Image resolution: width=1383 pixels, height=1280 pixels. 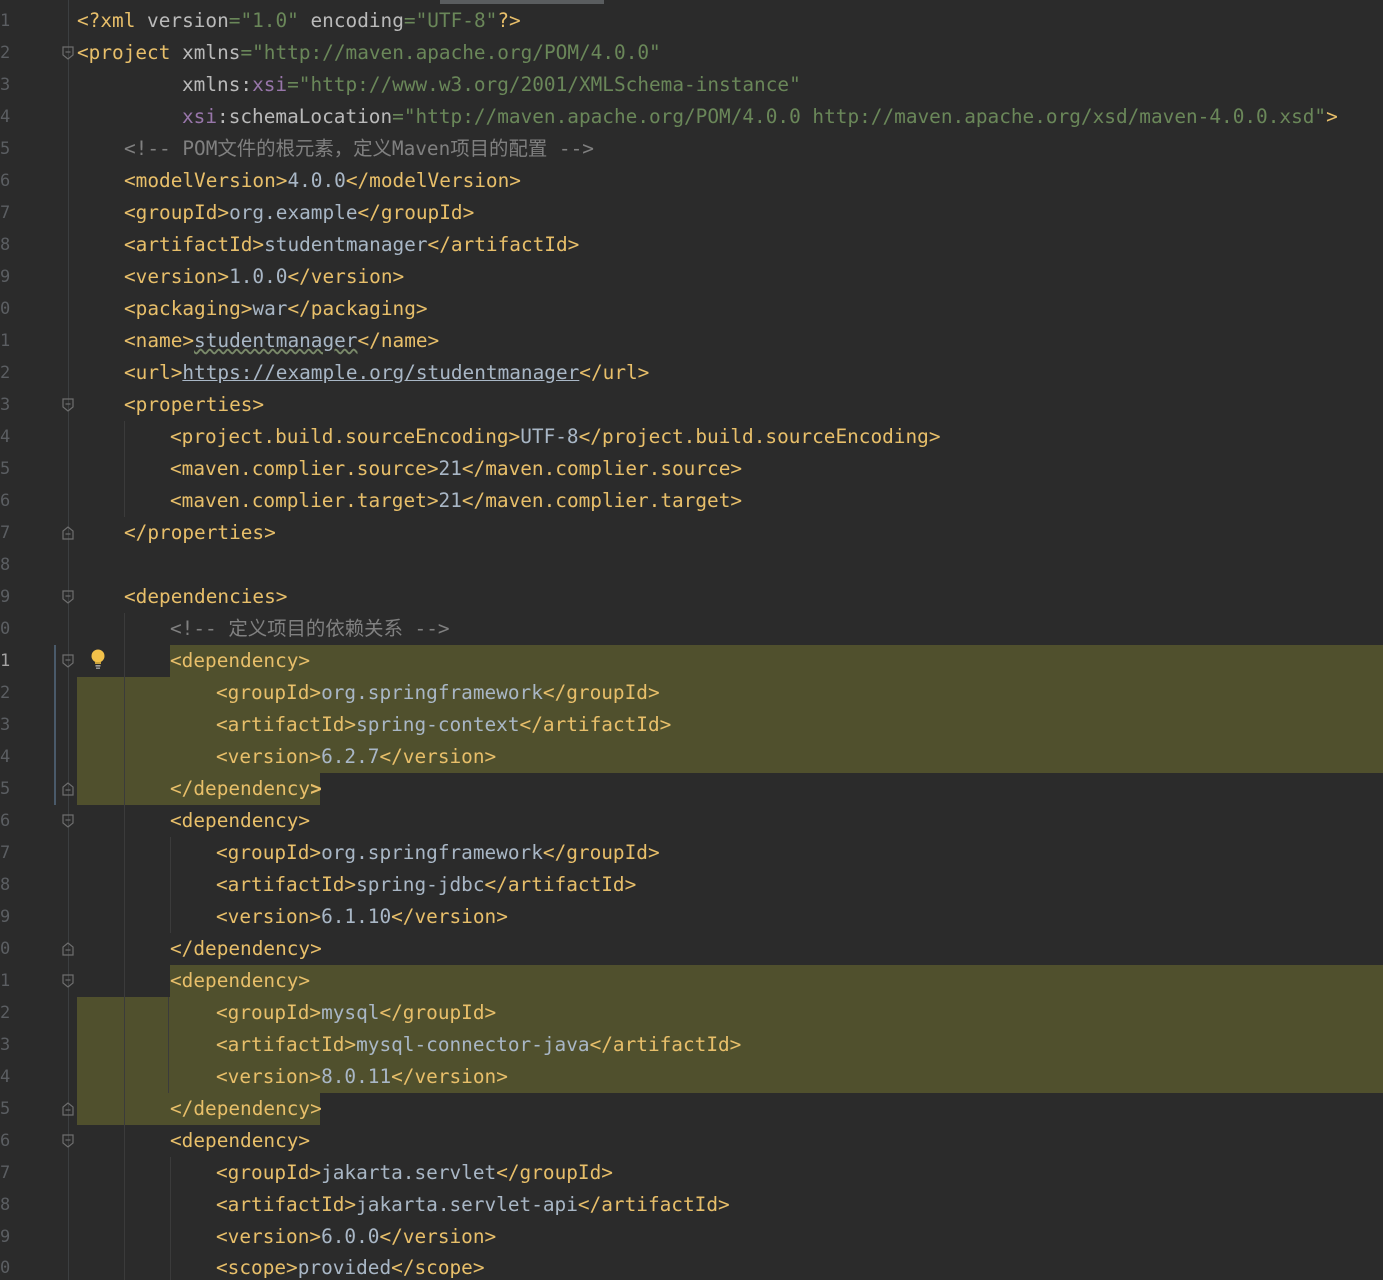 What do you see at coordinates (691, 1173) in the screenshot?
I see `code-line: 7 <groupId>jakarta.servlet</groupId>` at bounding box center [691, 1173].